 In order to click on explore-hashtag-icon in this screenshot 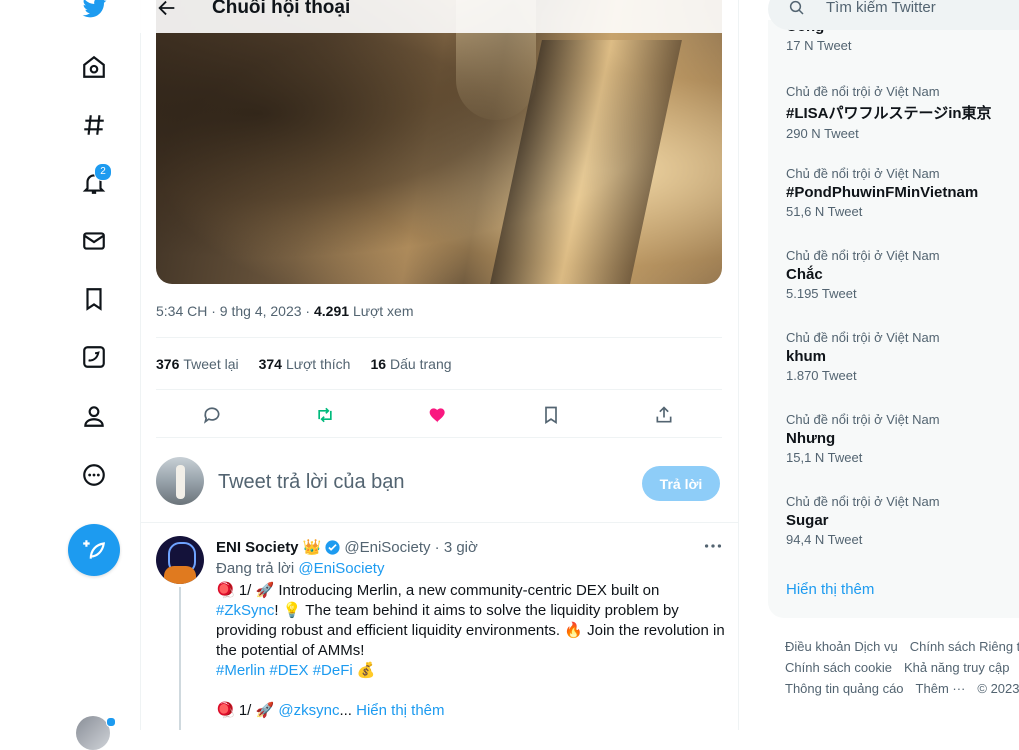, I will do `click(94, 125)`.